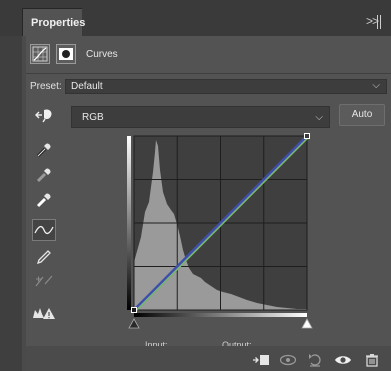  Describe the element at coordinates (134, 323) in the screenshot. I see `black-point-slider` at that location.